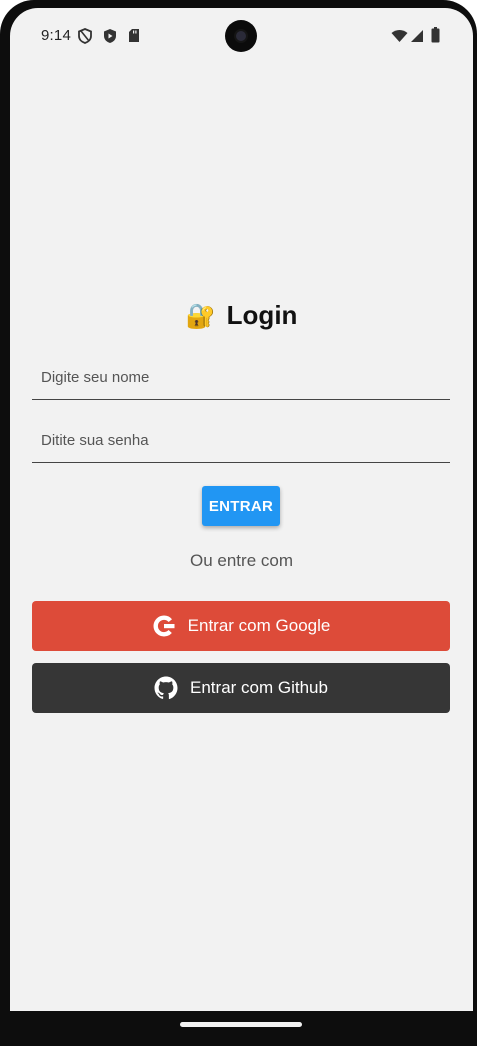 The image size is (477, 1046). I want to click on front-camera, so click(241, 36).